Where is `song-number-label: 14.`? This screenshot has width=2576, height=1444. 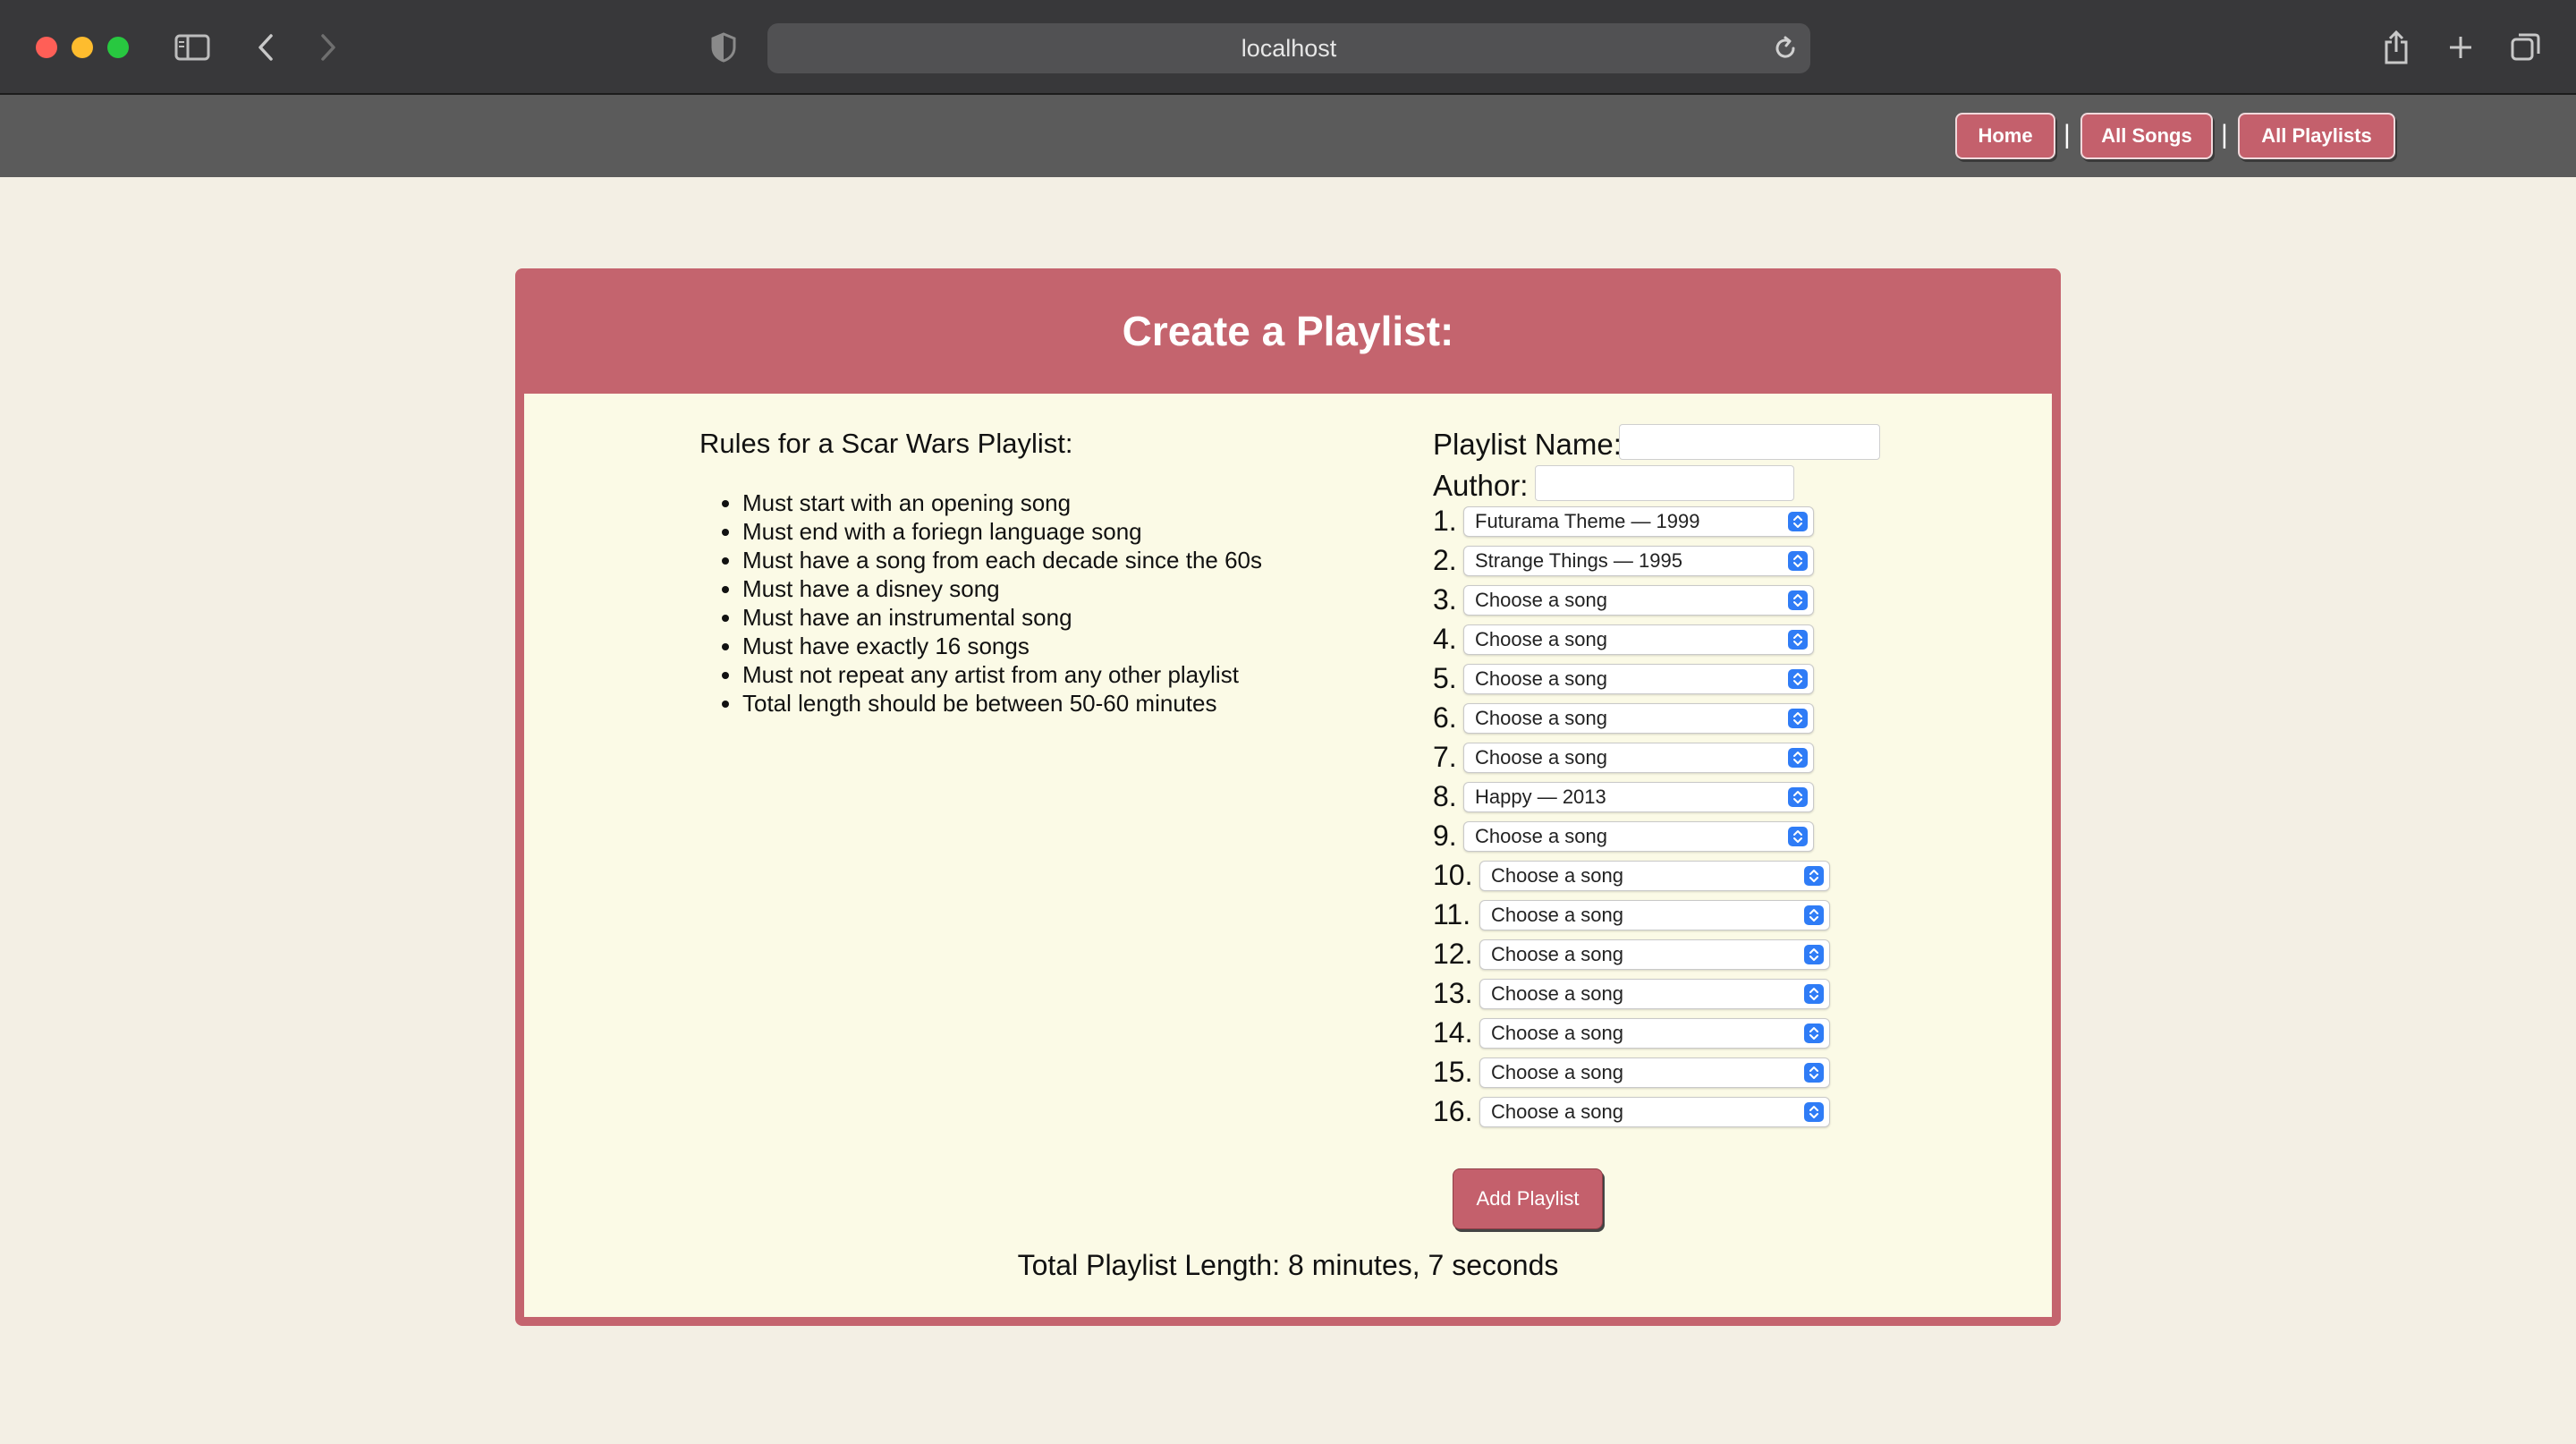
song-number-label: 14. is located at coordinates (1453, 1032).